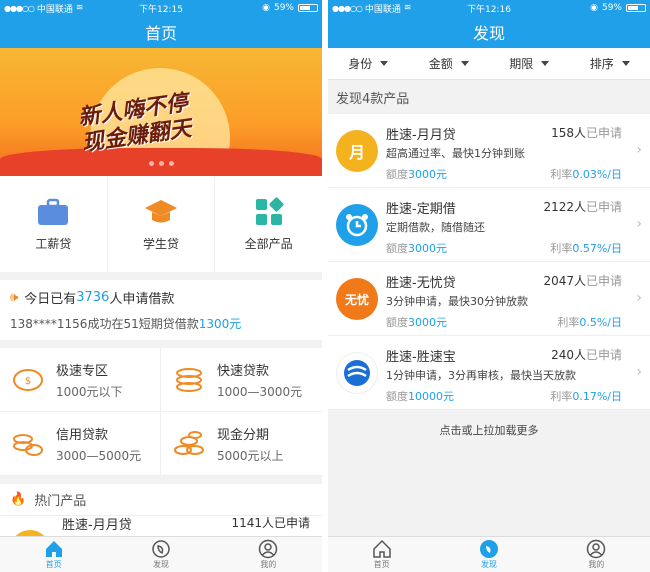  I want to click on graduation-cap-icon, so click(161, 210).